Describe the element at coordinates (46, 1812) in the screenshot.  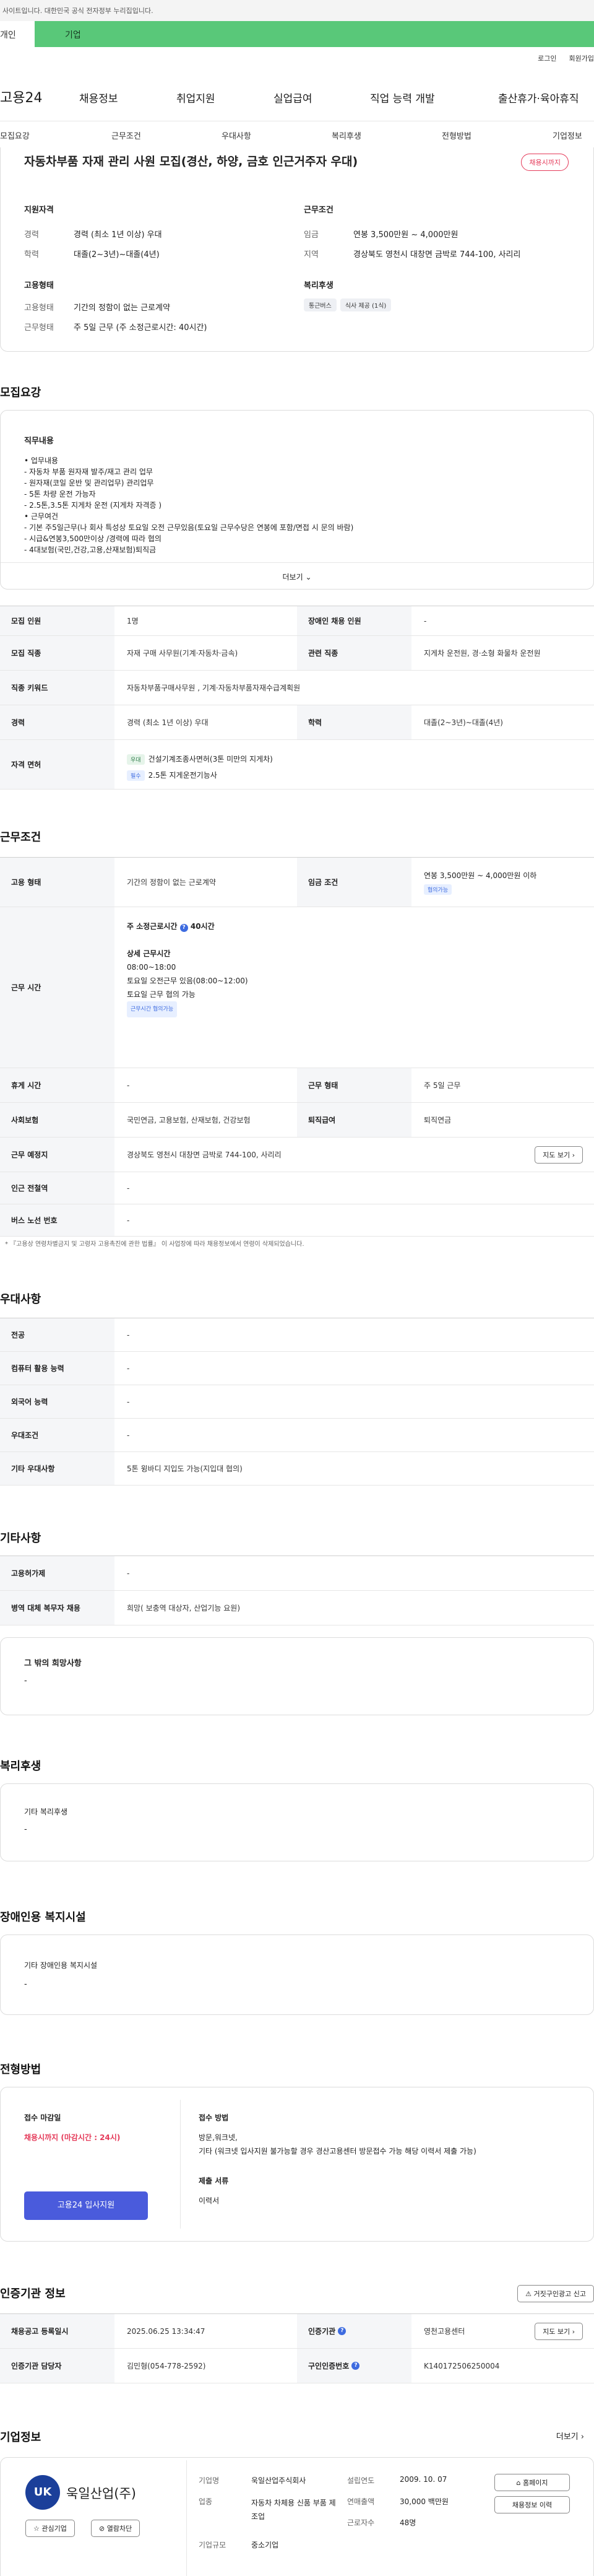
I see `welfare-card-title: 기타 복리후생` at that location.